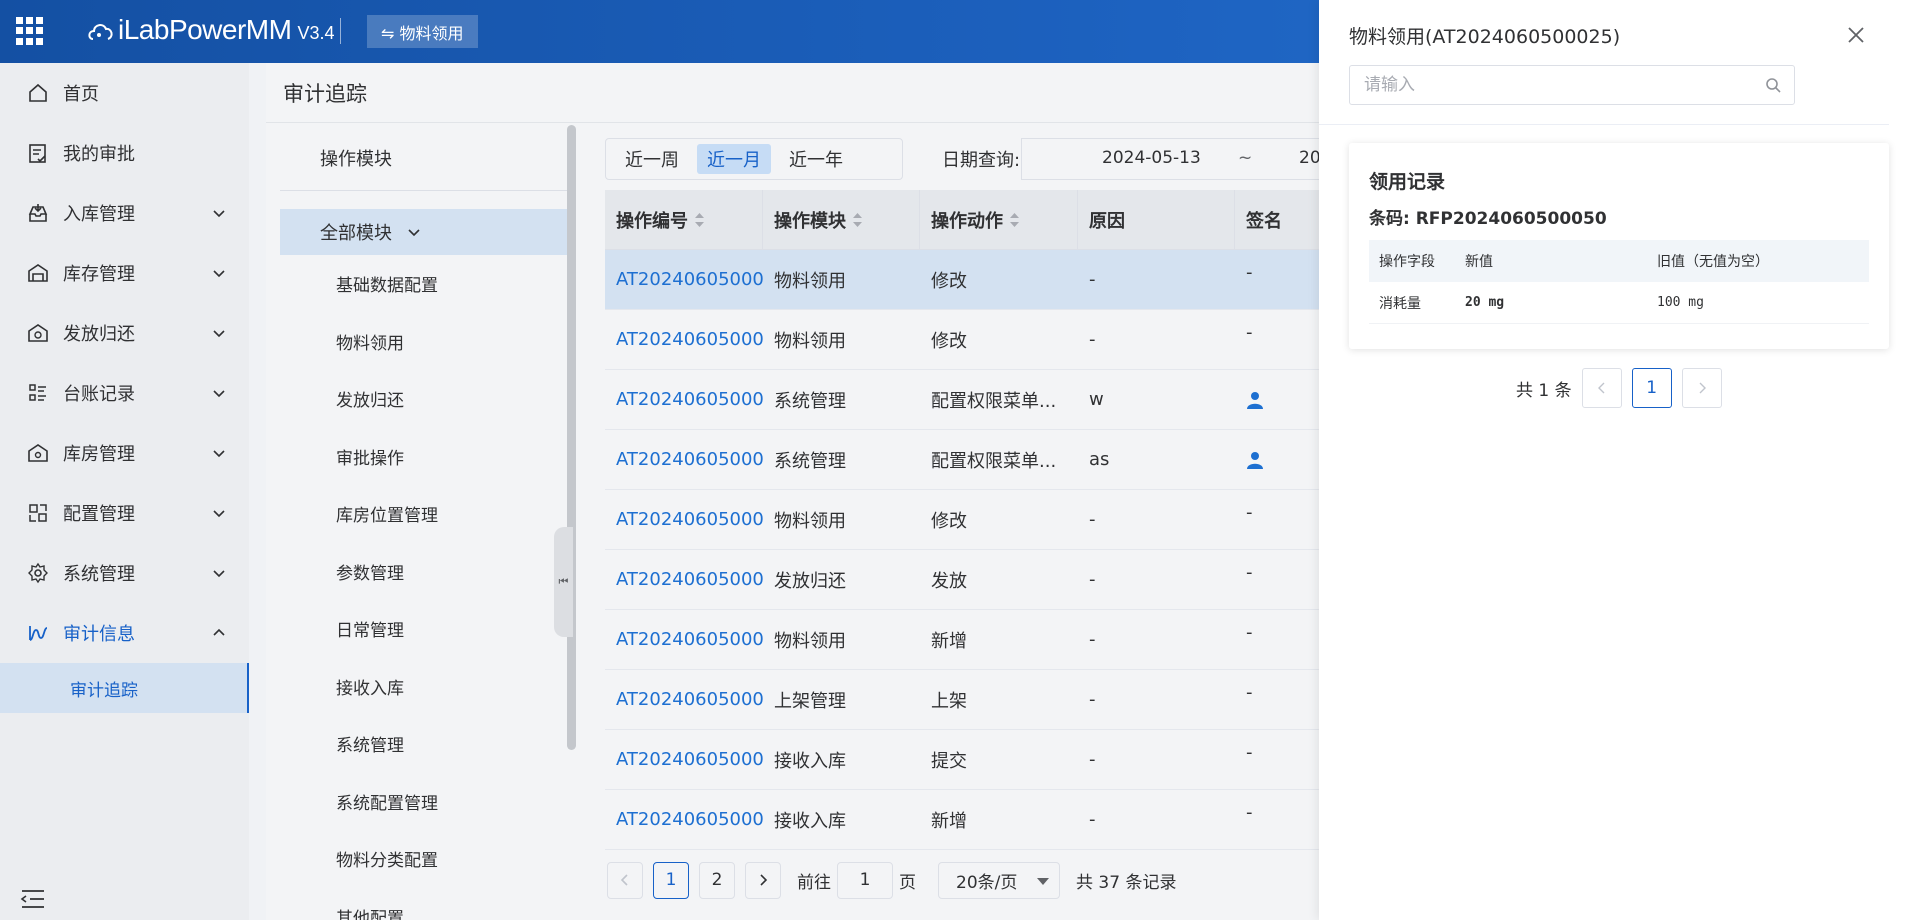 This screenshot has width=1919, height=920. What do you see at coordinates (1773, 85) in the screenshot?
I see `search-icon` at bounding box center [1773, 85].